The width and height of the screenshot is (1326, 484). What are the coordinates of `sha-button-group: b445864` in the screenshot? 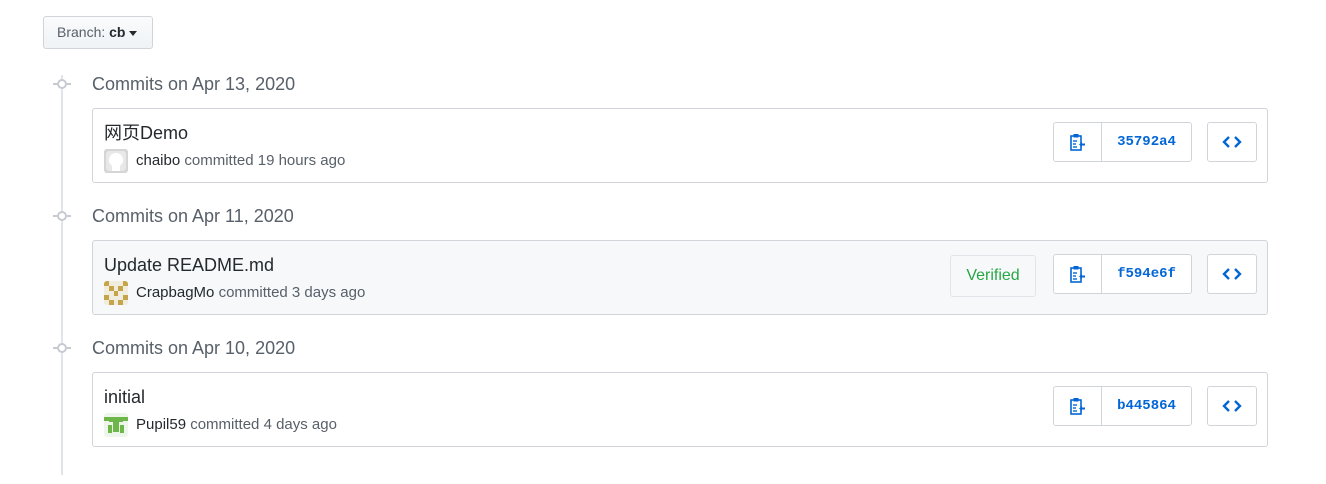 It's located at (1122, 406).